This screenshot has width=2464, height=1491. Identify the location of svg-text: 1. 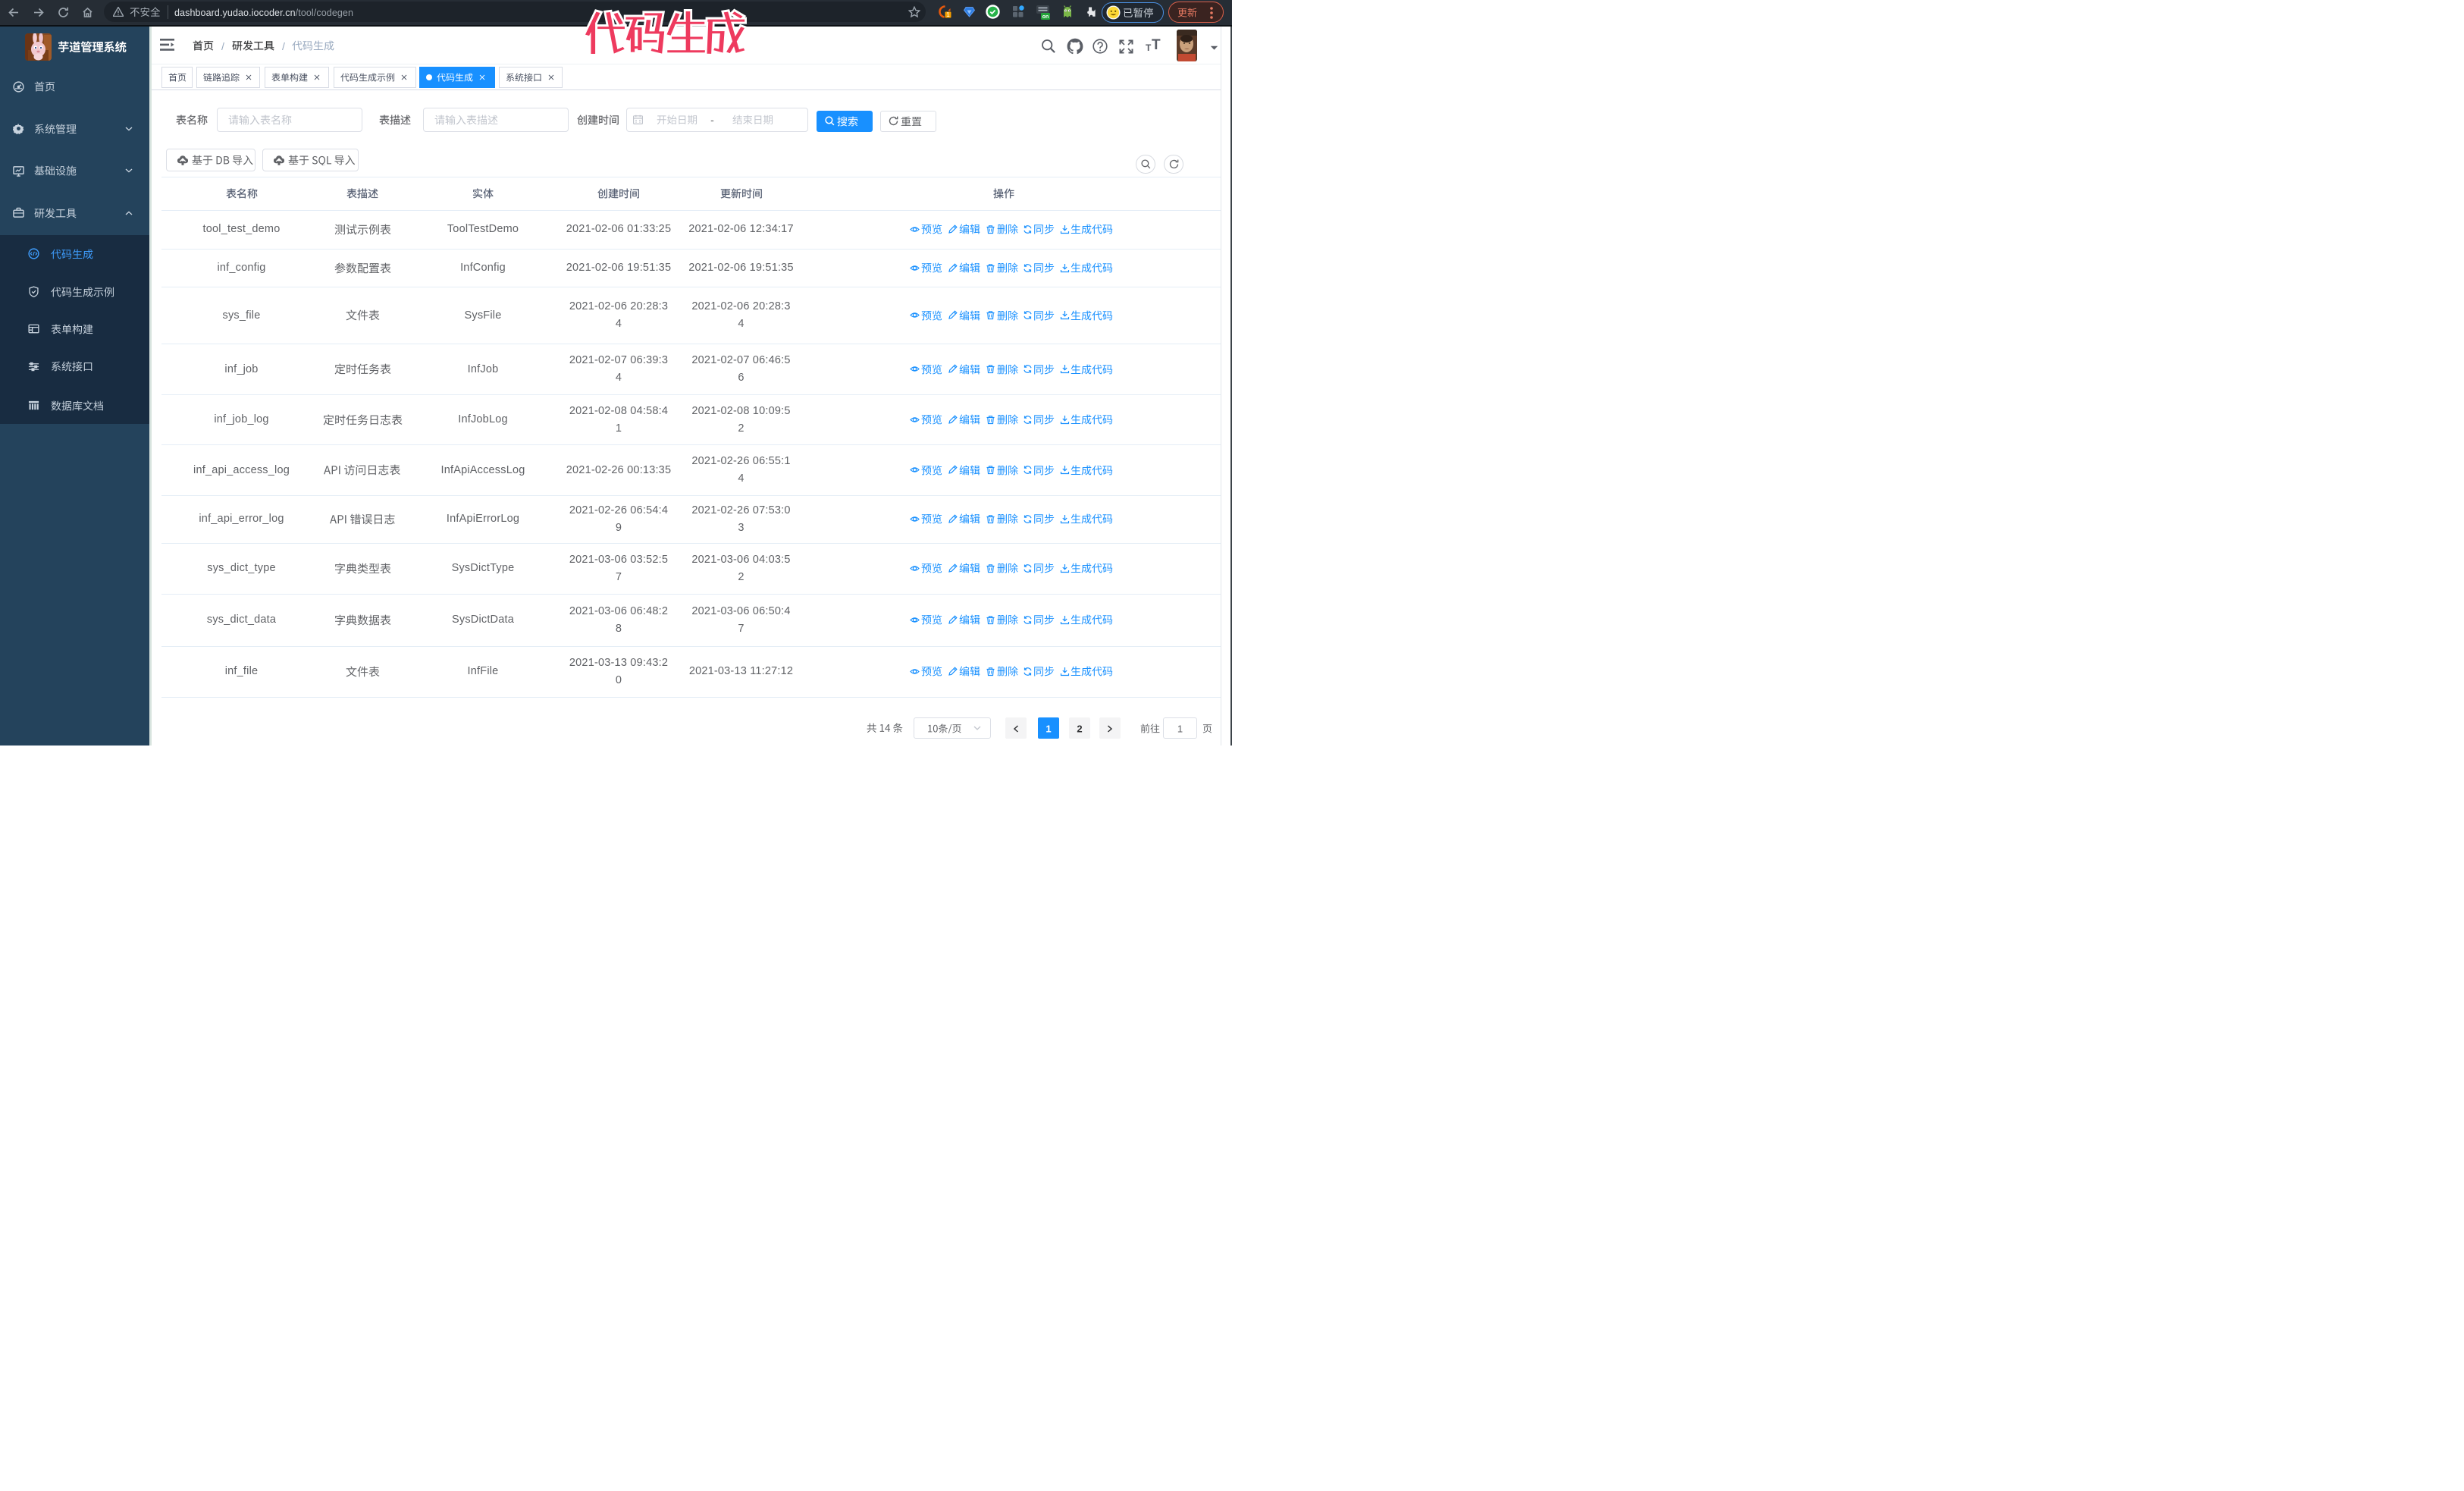
(948, 14).